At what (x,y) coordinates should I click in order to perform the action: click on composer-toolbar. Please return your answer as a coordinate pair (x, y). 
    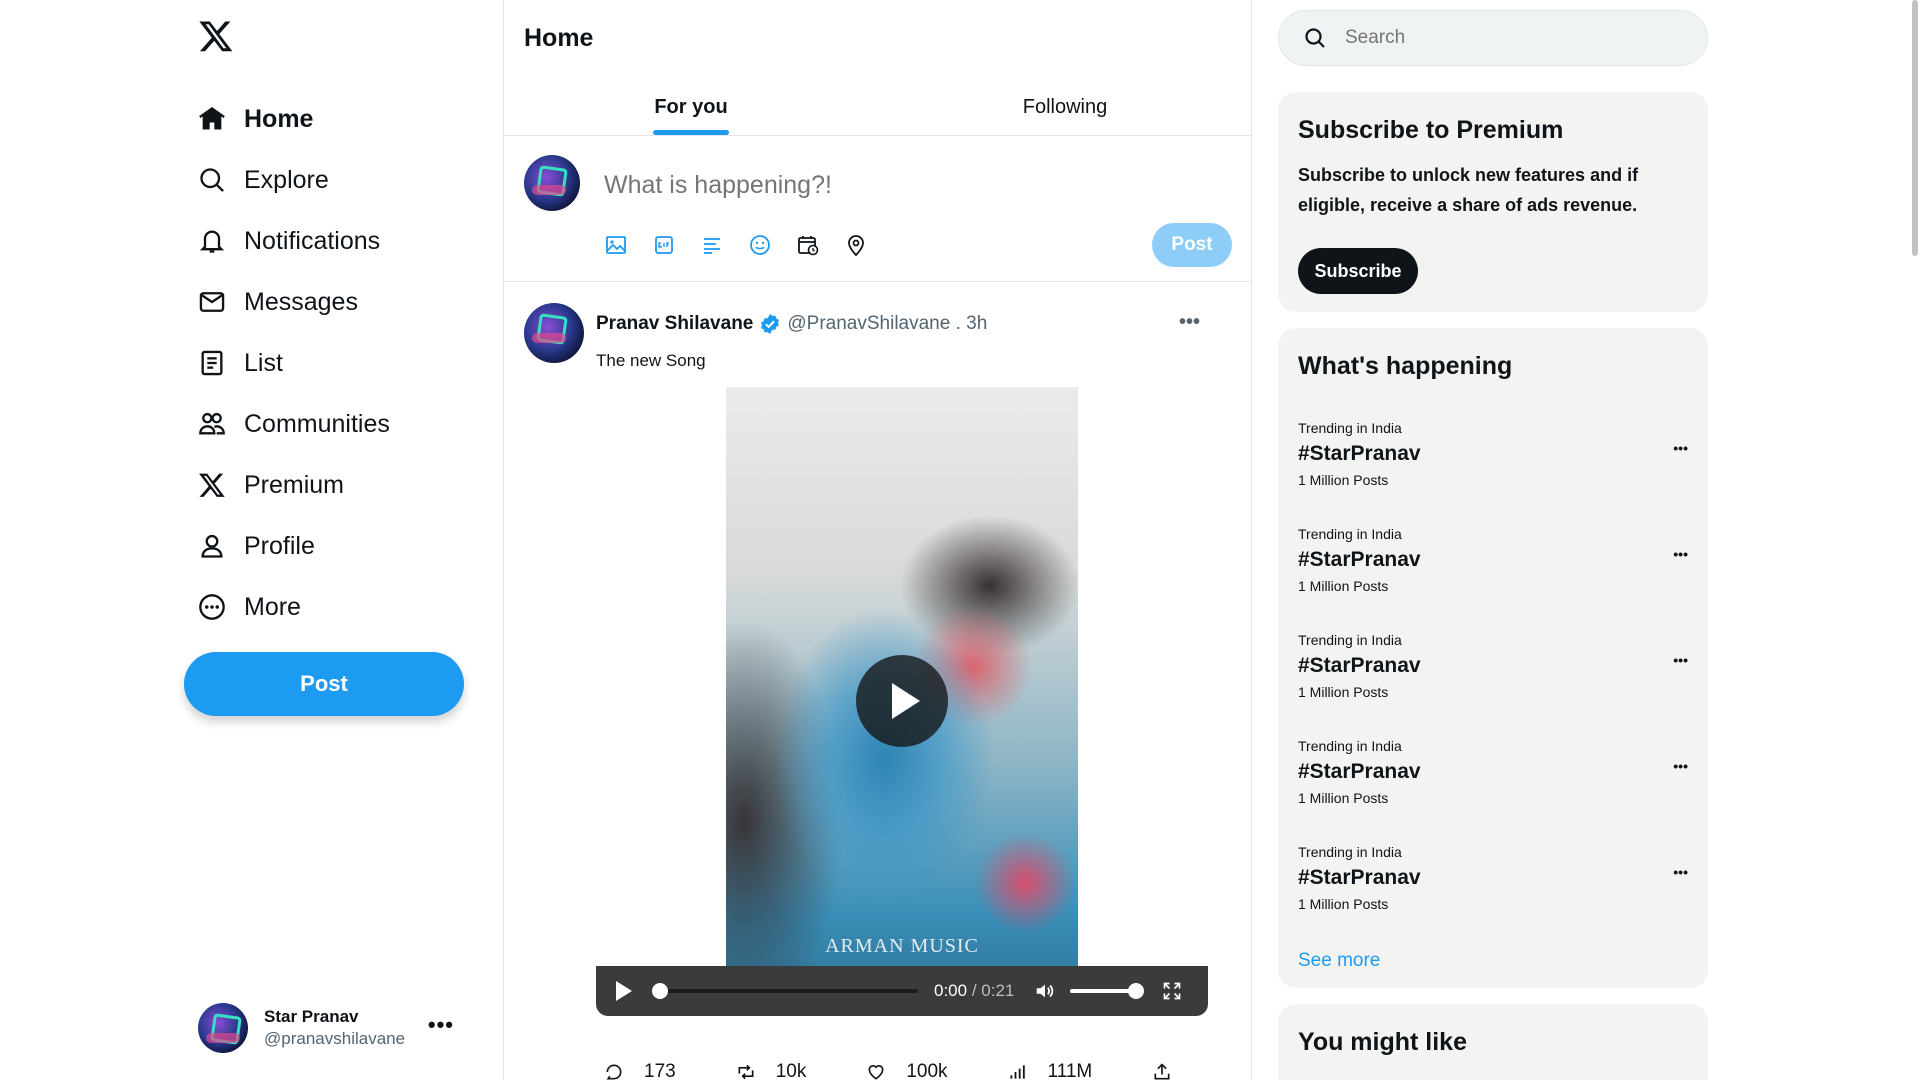
    Looking at the image, I should click on (736, 245).